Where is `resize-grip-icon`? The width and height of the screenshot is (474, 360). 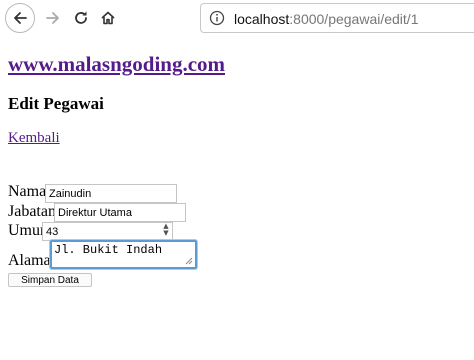 resize-grip-icon is located at coordinates (189, 261).